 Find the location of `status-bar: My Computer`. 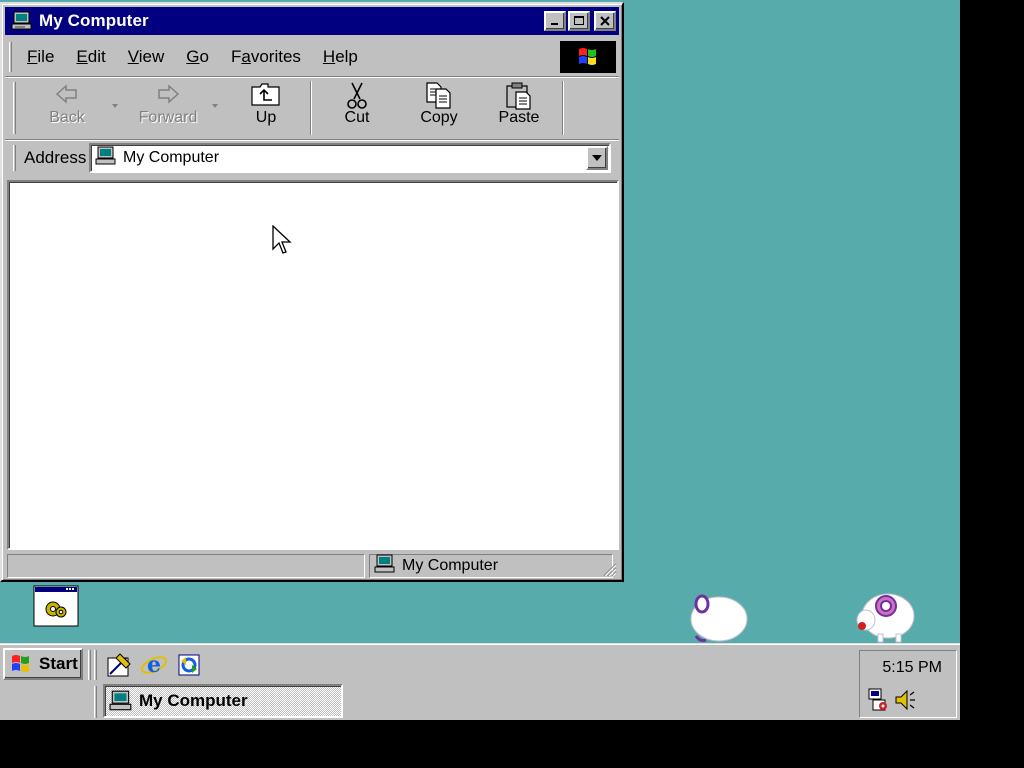

status-bar: My Computer is located at coordinates (312, 566).